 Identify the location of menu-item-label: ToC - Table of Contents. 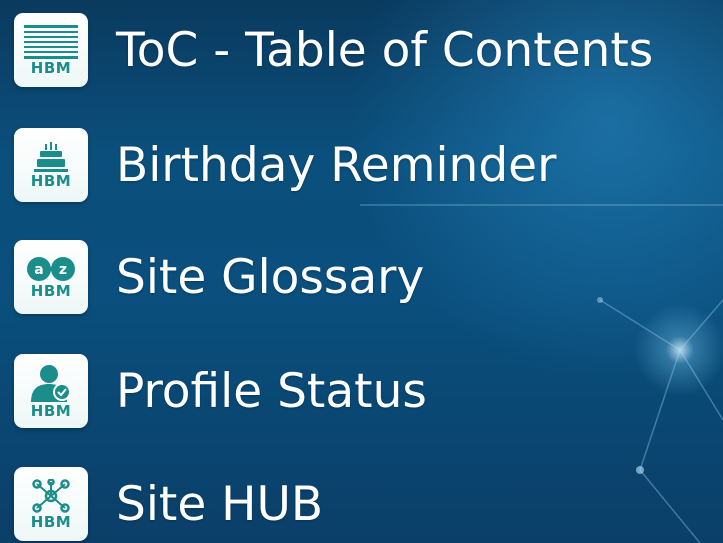
(385, 50).